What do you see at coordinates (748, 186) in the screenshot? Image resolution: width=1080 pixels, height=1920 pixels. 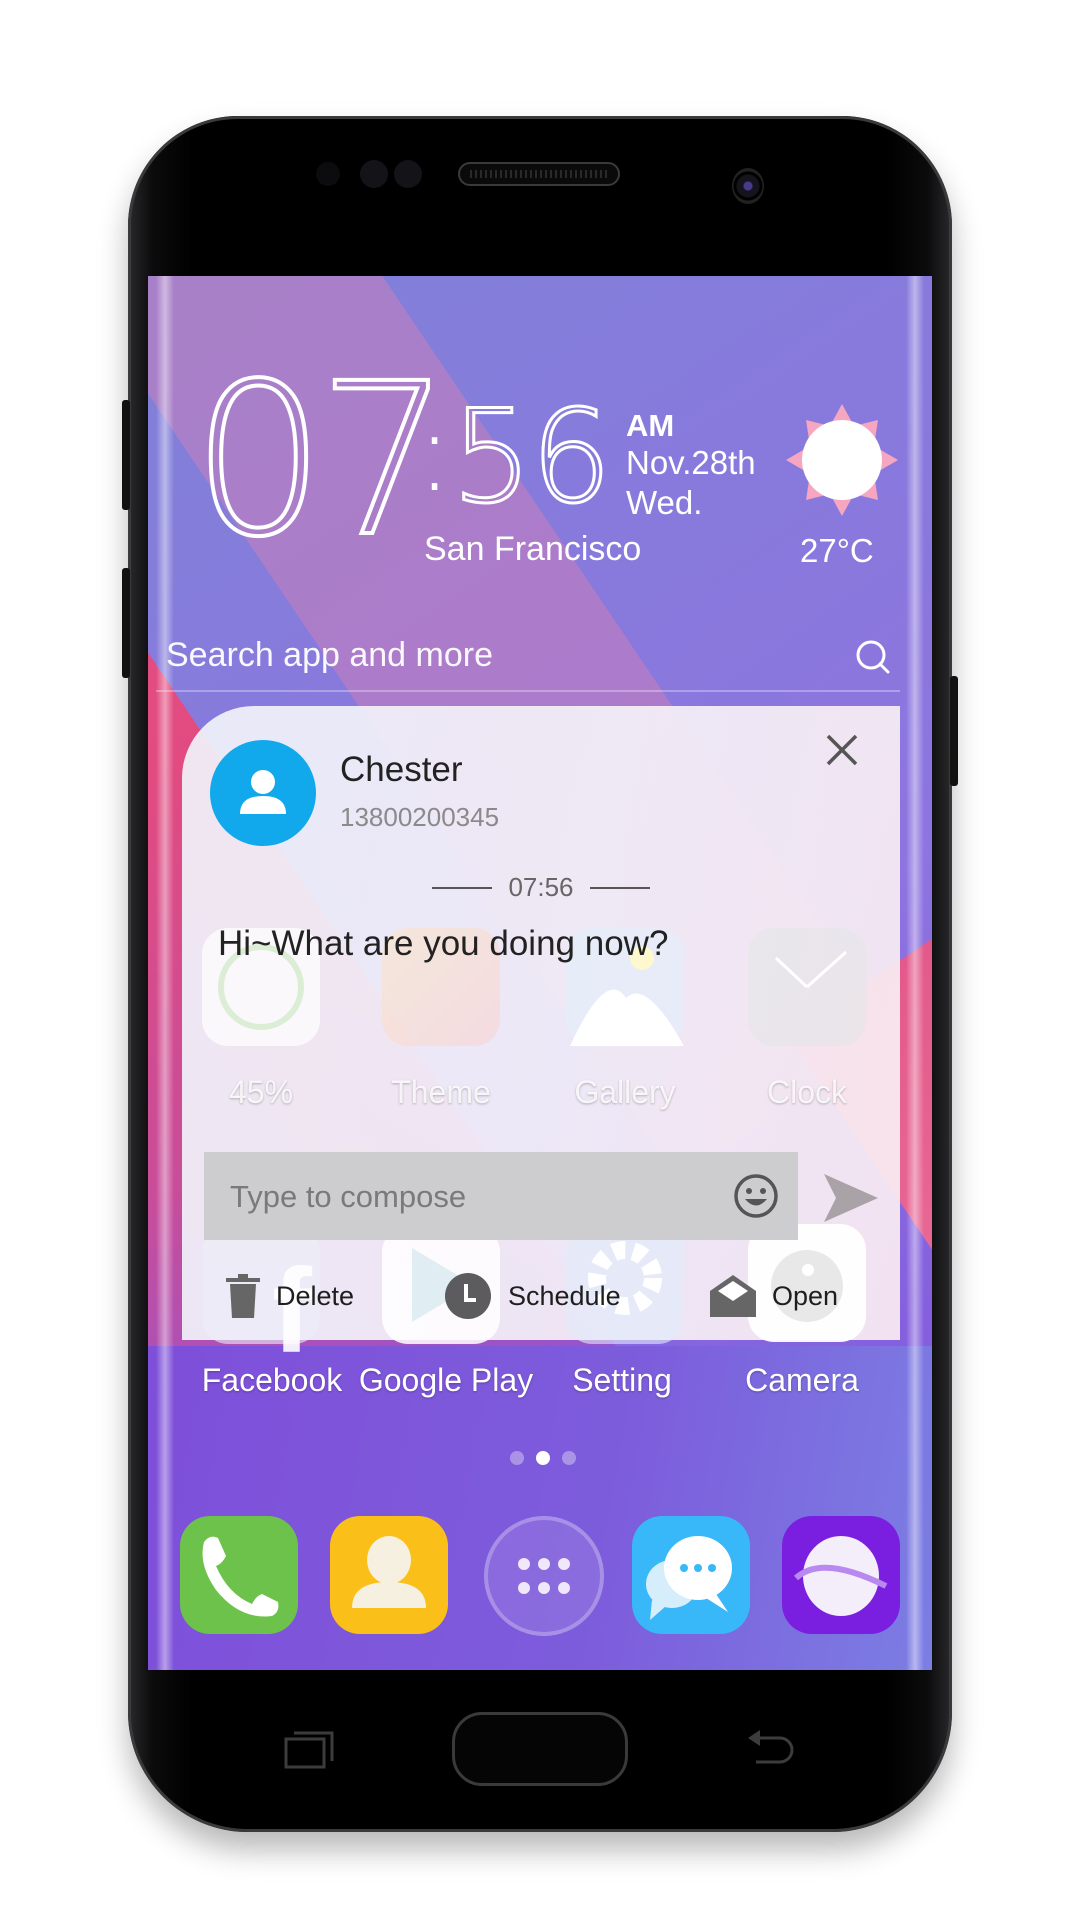 I see `front-camera` at bounding box center [748, 186].